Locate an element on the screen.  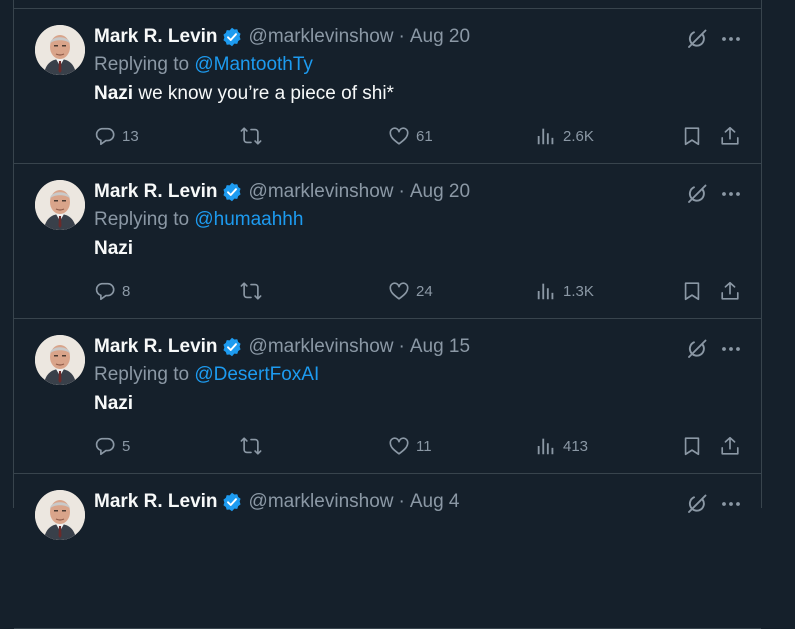
replying-to-line: Replying to @DesertFoxAI is located at coordinates (206, 375).